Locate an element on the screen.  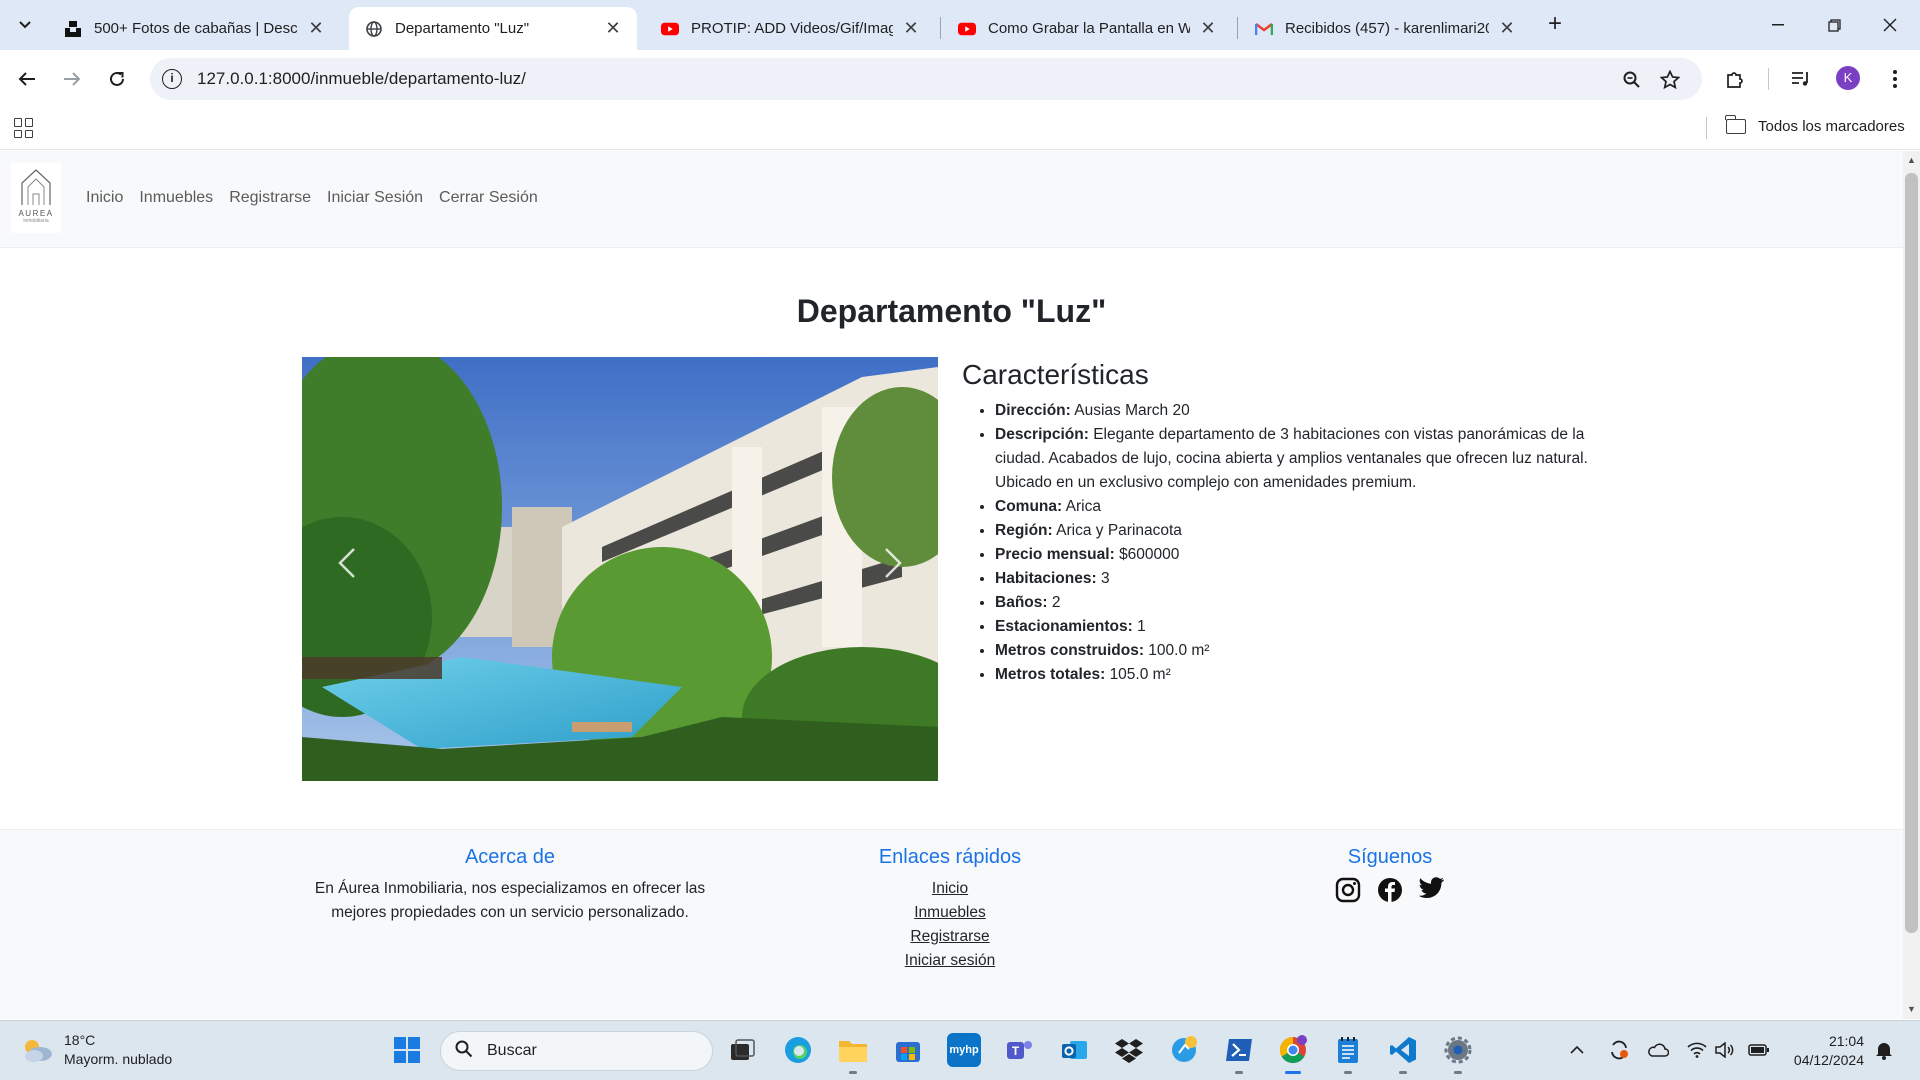
footer-link-registrarse: Registrarse is located at coordinates (950, 937).